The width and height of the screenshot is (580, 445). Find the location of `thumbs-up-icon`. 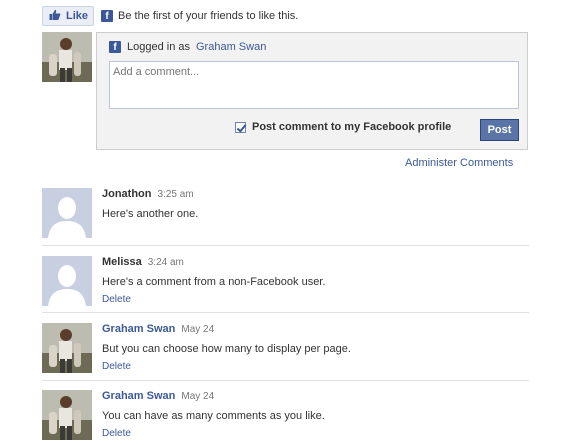

thumbs-up-icon is located at coordinates (55, 16).